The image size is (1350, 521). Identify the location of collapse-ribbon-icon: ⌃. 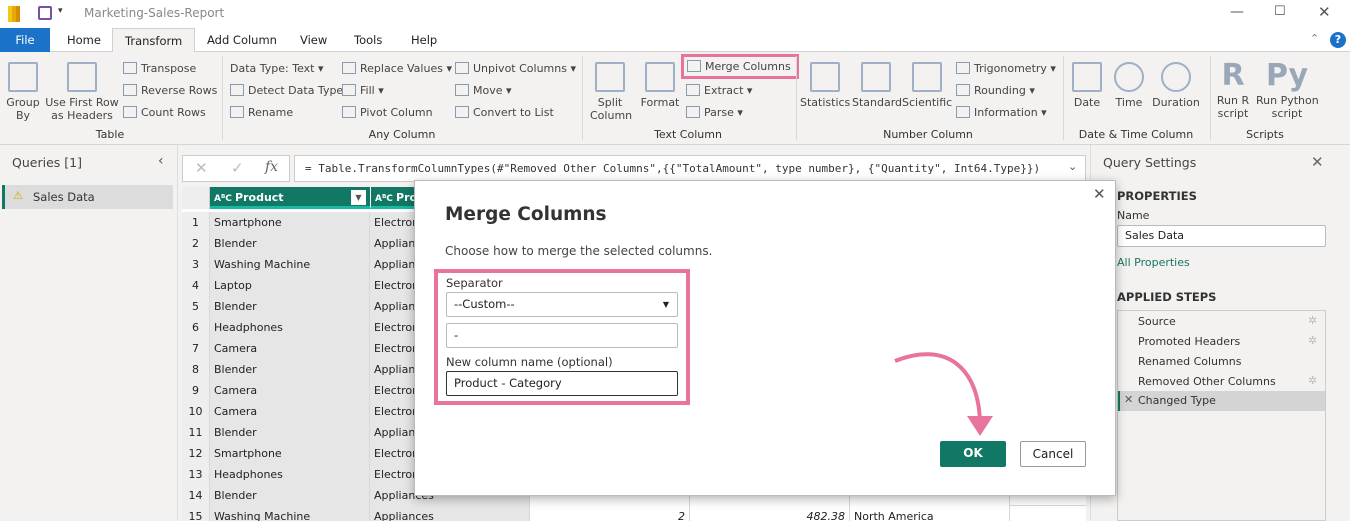
(1314, 38).